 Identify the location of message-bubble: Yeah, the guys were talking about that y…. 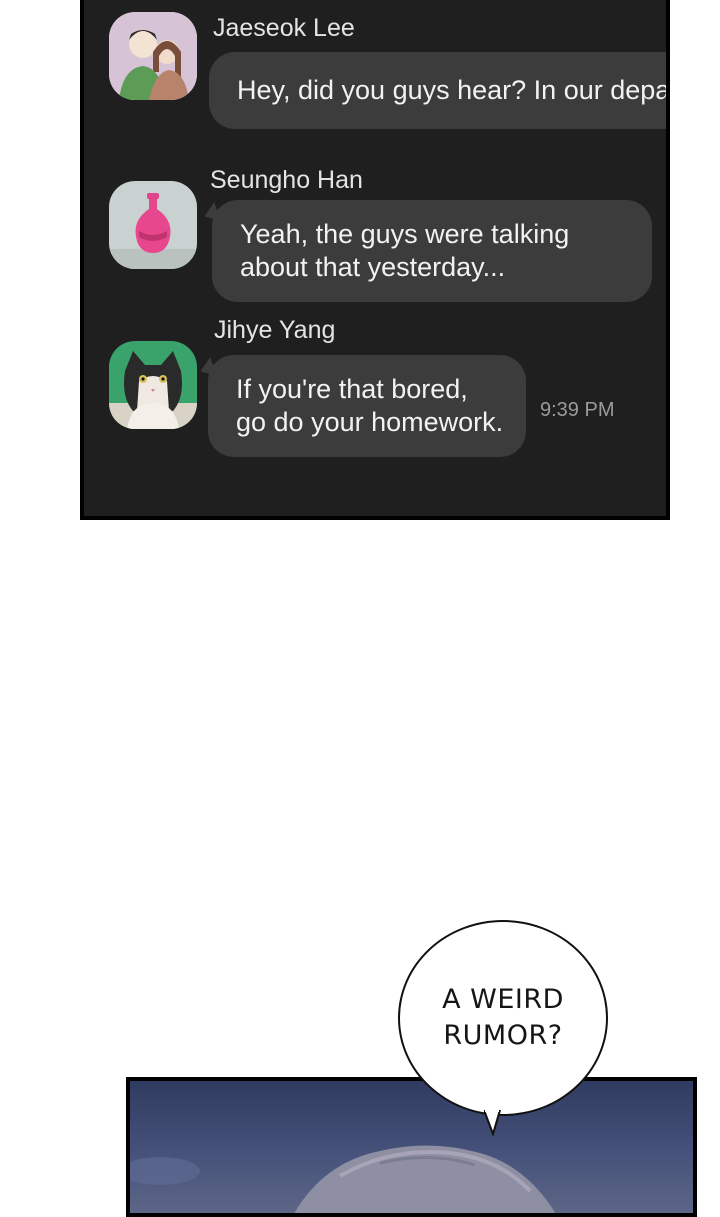
(426, 251).